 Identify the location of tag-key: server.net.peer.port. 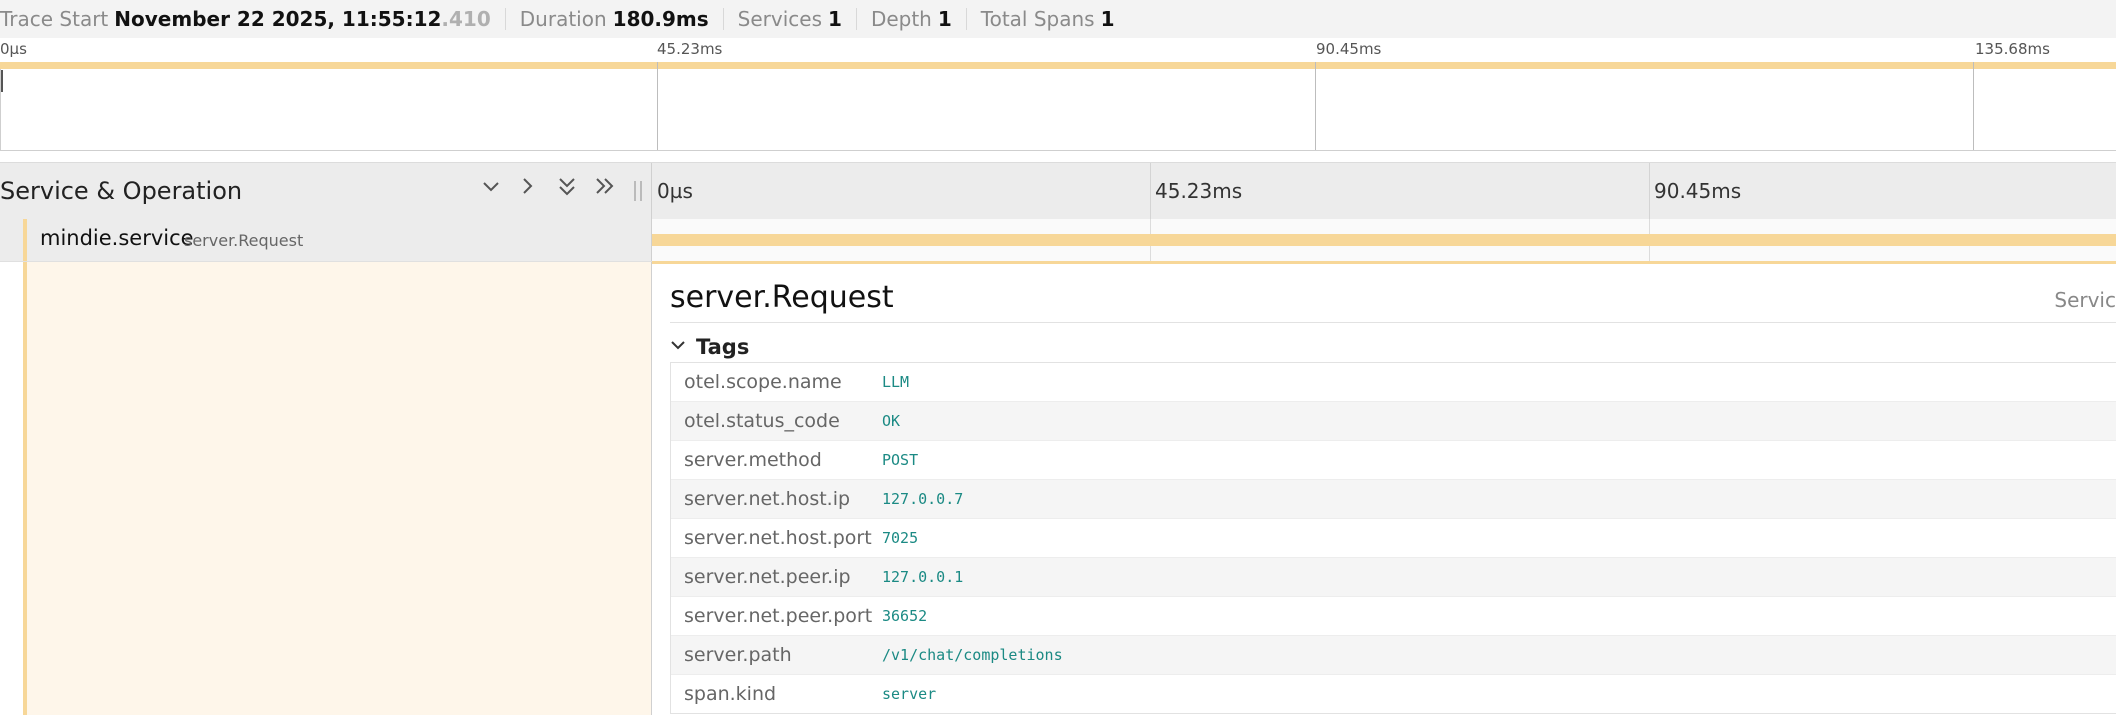
(778, 616).